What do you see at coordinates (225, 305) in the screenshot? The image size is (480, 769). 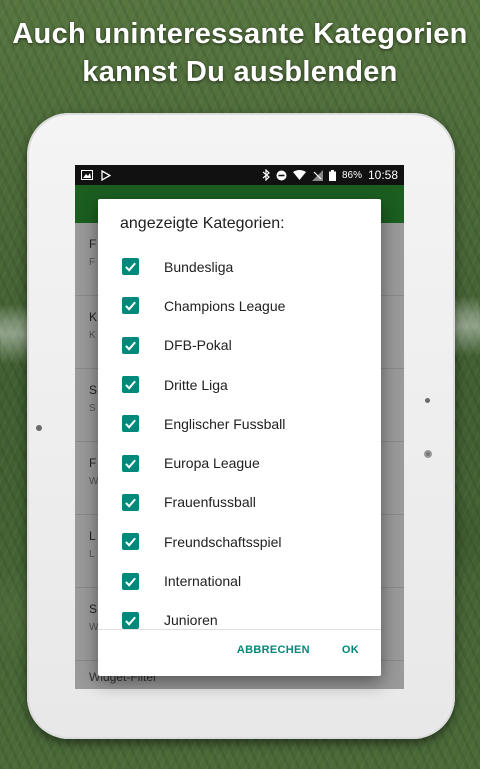 I see `category-label: Champions League` at bounding box center [225, 305].